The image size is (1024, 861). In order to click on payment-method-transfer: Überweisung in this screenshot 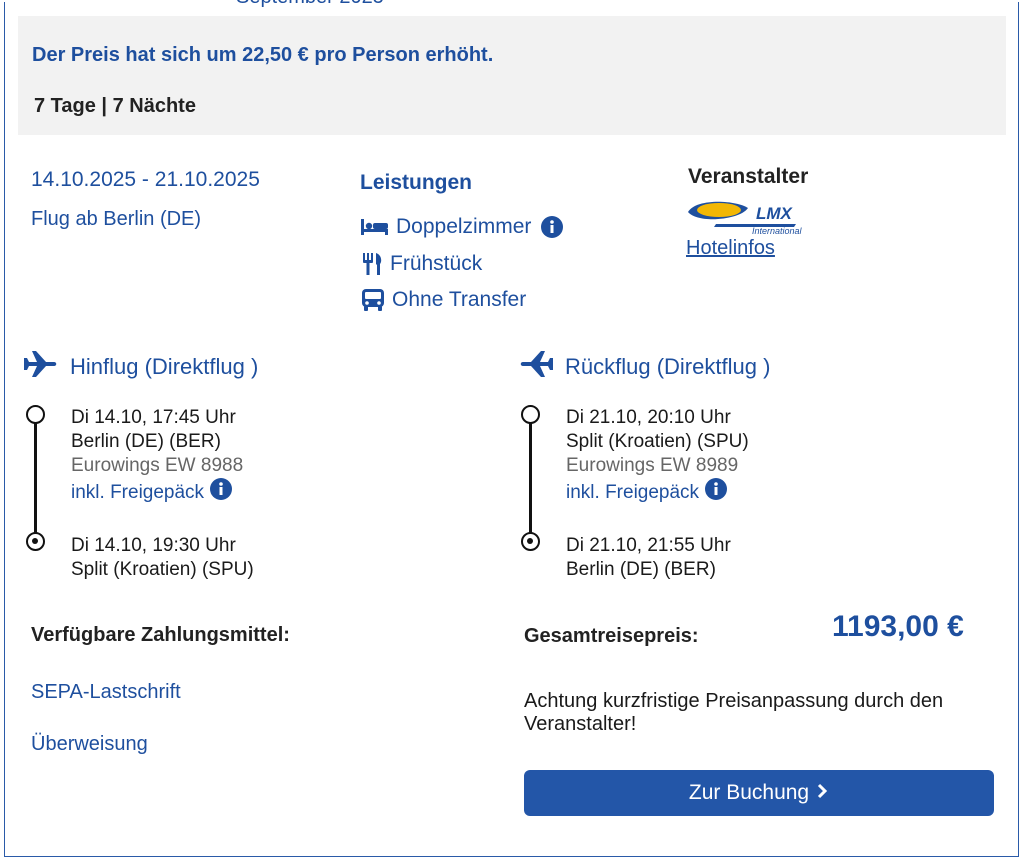, I will do `click(89, 744)`.